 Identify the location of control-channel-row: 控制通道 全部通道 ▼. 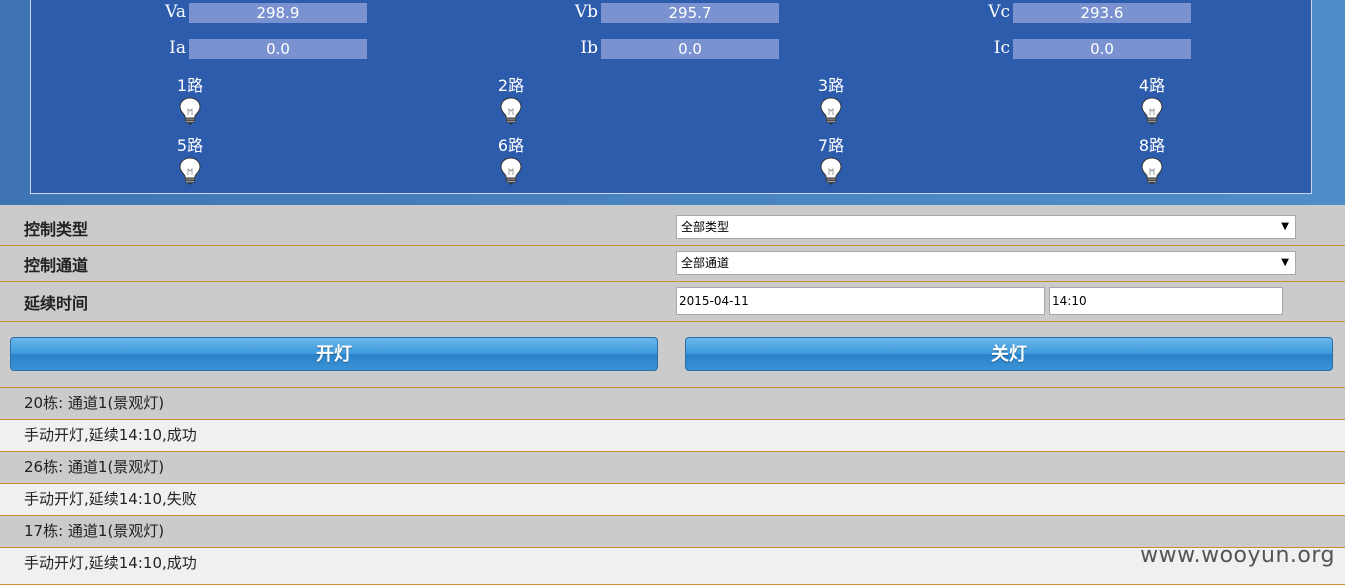
(672, 264).